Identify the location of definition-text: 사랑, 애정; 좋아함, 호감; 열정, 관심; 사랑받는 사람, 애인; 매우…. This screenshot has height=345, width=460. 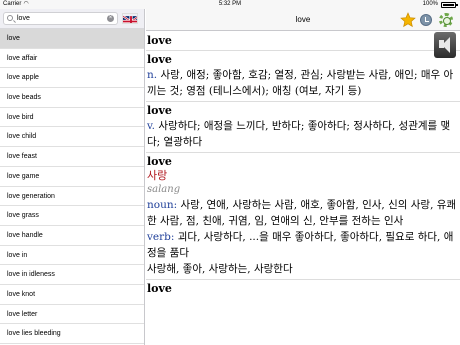
(300, 83).